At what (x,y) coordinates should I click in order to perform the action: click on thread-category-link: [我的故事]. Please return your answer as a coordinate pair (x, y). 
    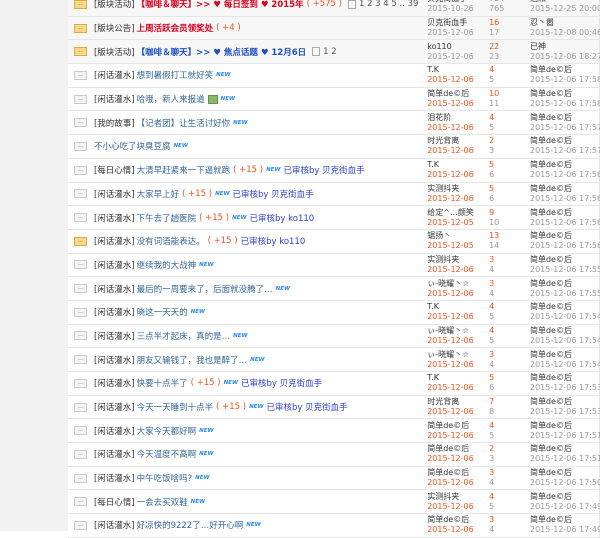
    Looking at the image, I should click on (114, 123).